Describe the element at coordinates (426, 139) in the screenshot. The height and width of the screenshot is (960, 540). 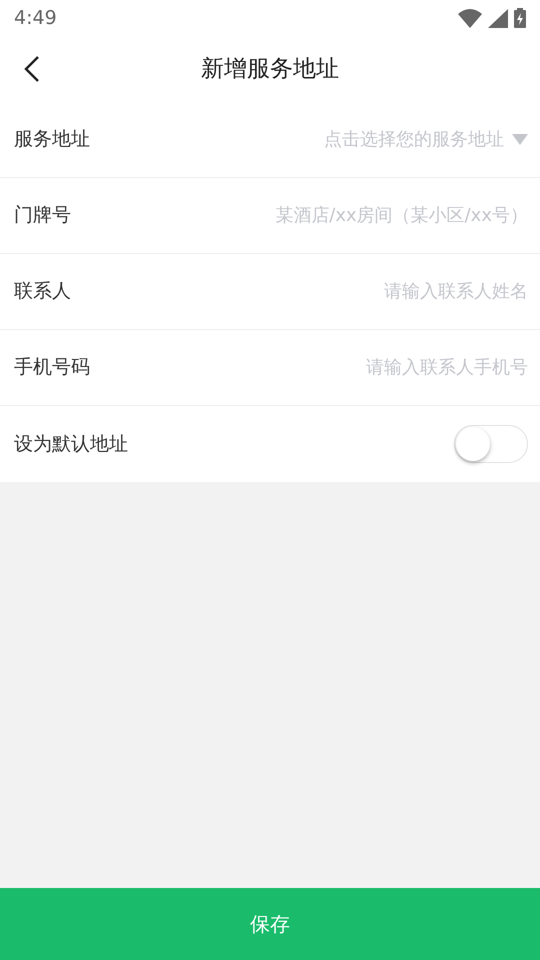
I see `address-select: 点击选择您的服务地址` at that location.